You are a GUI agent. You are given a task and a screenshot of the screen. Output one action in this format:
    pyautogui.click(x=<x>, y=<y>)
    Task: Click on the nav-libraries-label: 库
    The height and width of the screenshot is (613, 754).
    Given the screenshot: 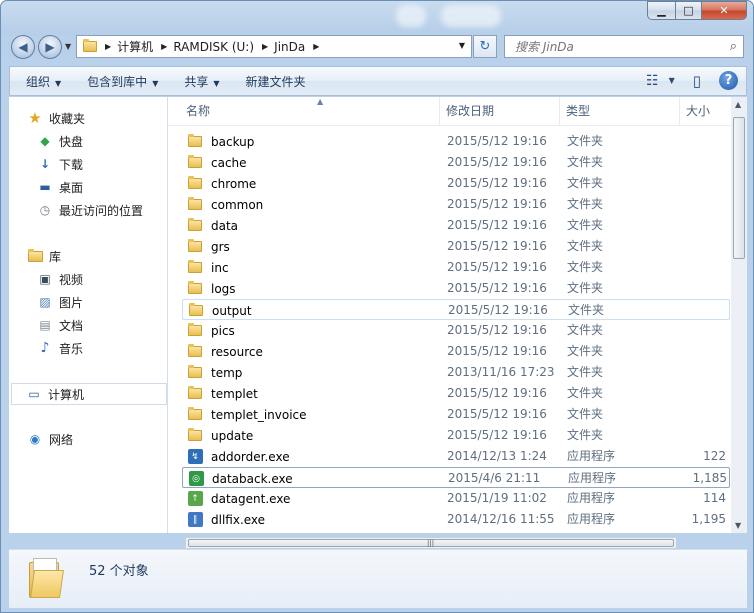 What is the action you would take?
    pyautogui.click(x=55, y=256)
    